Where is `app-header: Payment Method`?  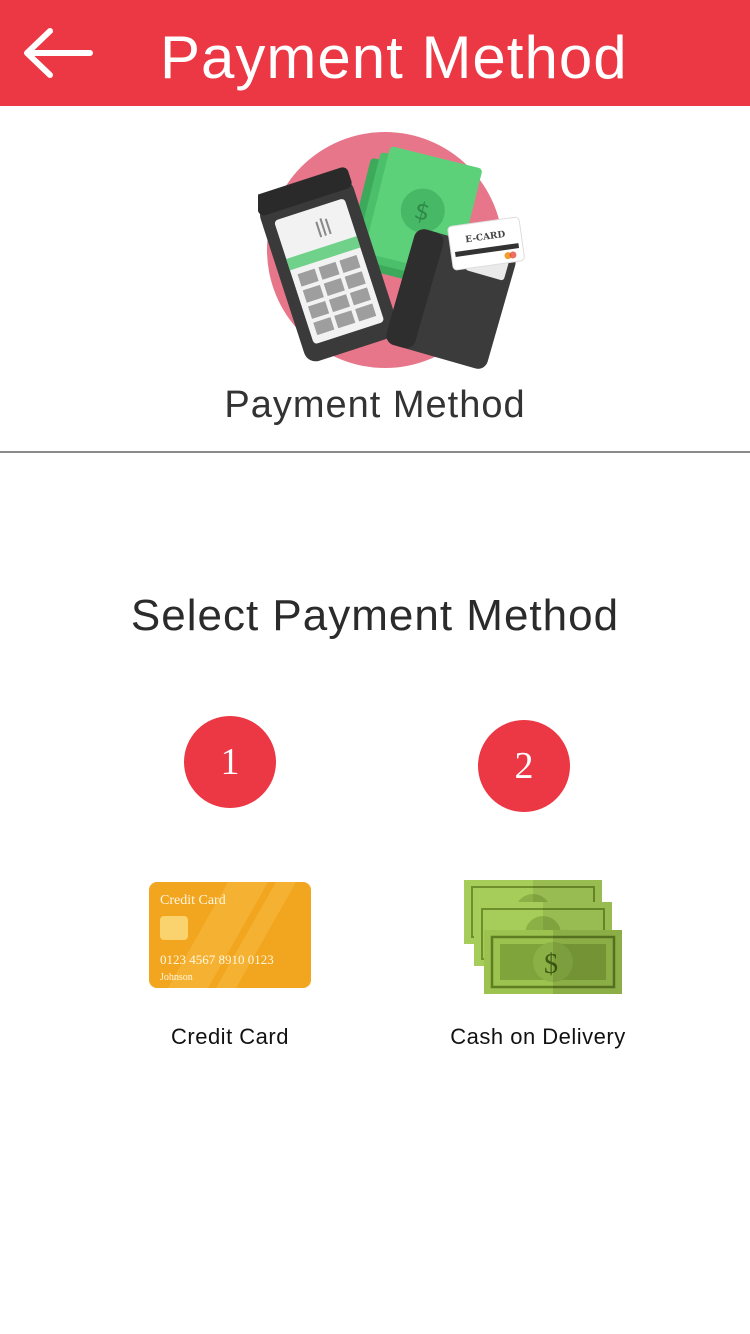 app-header: Payment Method is located at coordinates (375, 53).